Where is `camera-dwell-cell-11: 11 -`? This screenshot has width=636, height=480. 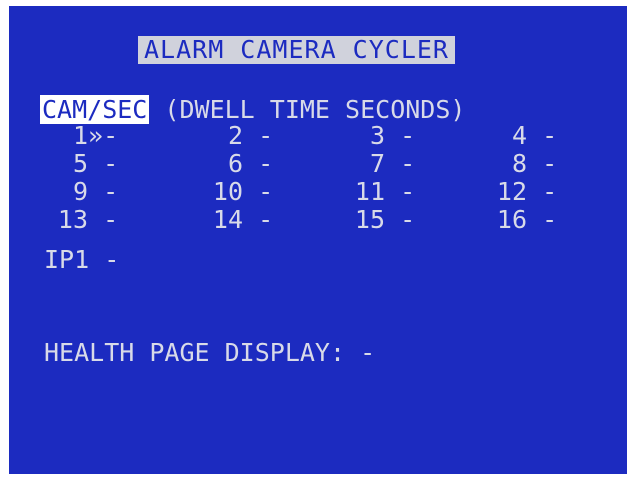 camera-dwell-cell-11: 11 - is located at coordinates (376, 192).